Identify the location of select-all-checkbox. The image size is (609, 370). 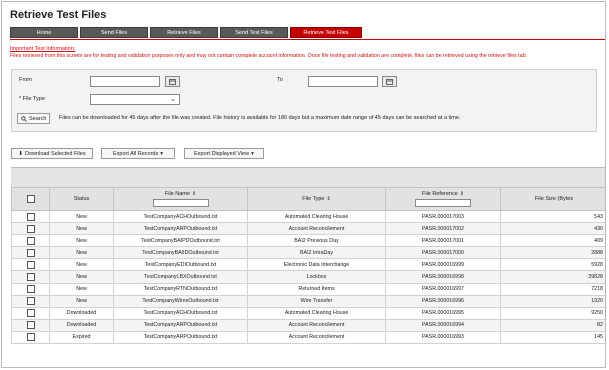
(30, 199).